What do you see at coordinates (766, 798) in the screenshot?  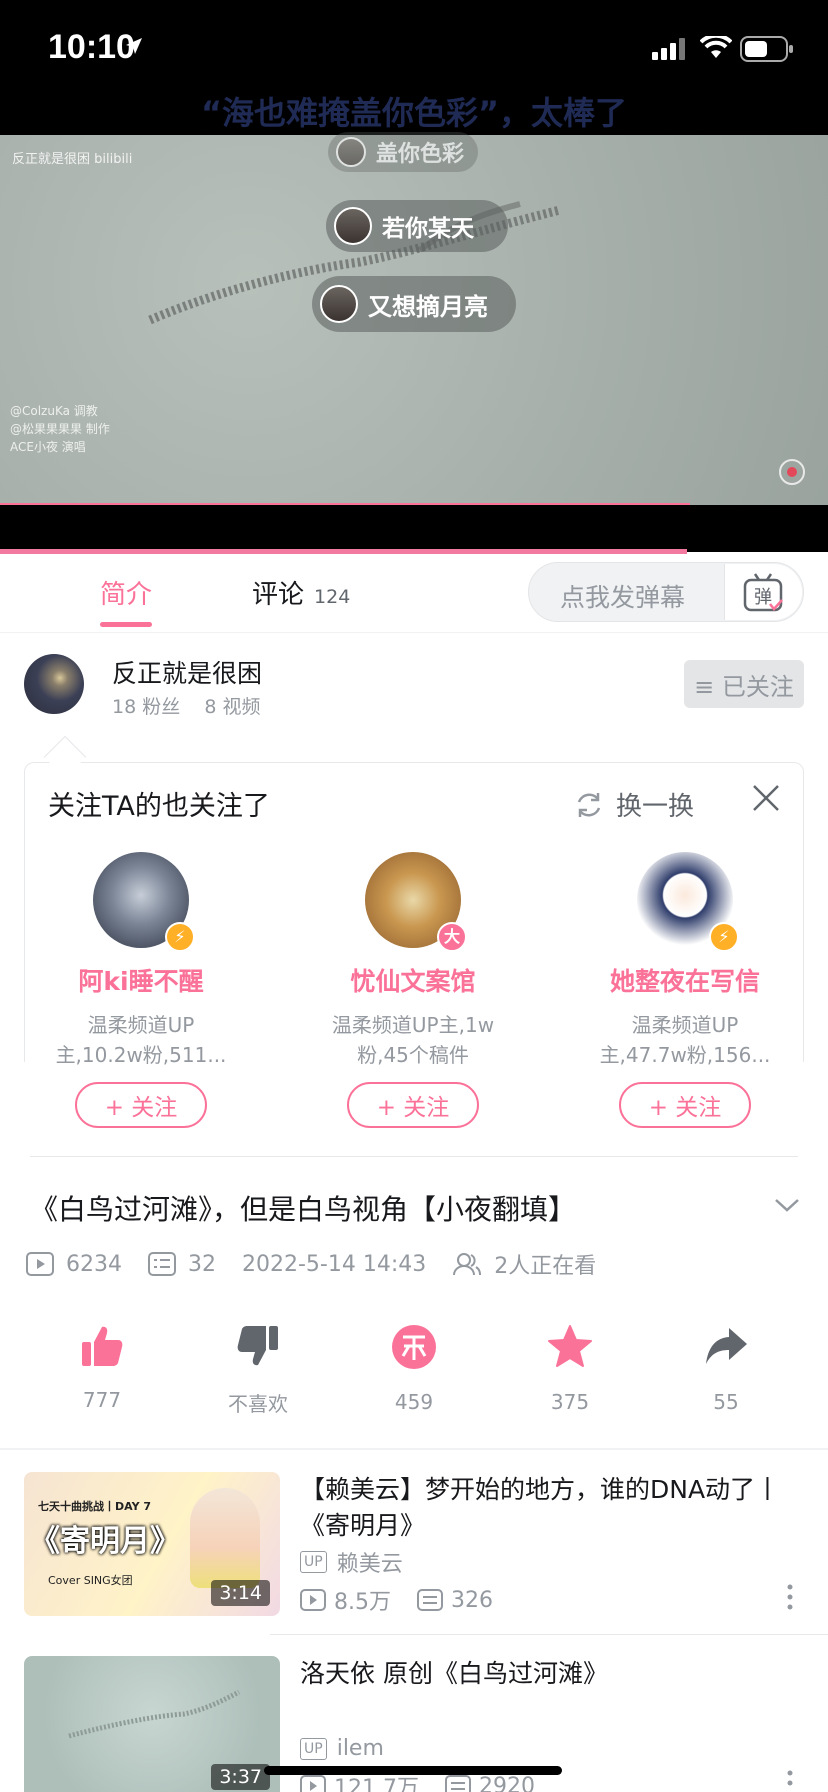 I see `close-icon` at bounding box center [766, 798].